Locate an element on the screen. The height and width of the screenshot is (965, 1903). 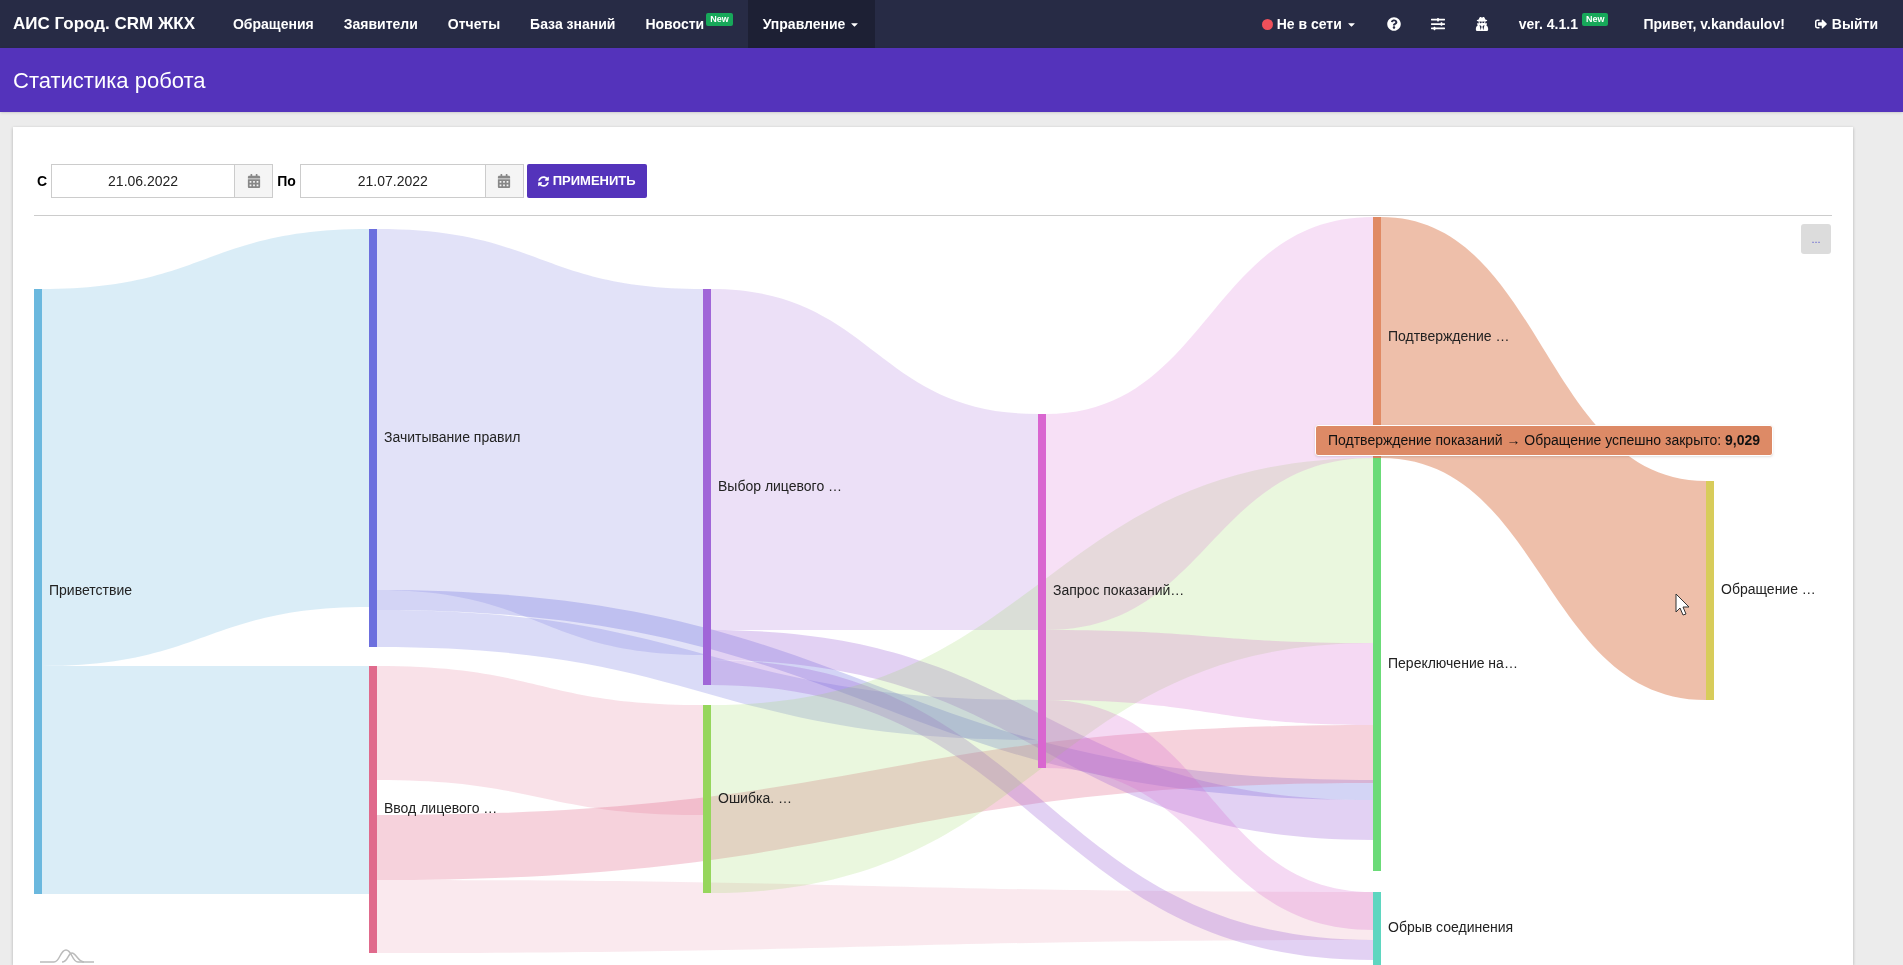
apply-button: ПРИМЕНИТЬ is located at coordinates (586, 181).